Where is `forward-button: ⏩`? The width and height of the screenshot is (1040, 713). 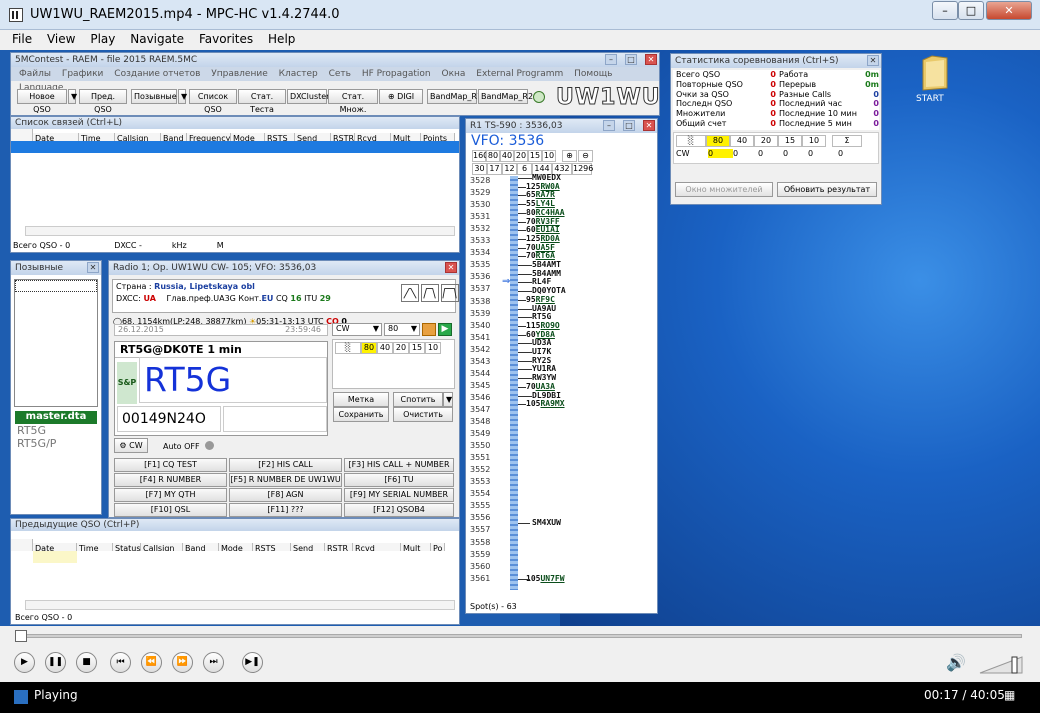
forward-button: ⏩ is located at coordinates (182, 662).